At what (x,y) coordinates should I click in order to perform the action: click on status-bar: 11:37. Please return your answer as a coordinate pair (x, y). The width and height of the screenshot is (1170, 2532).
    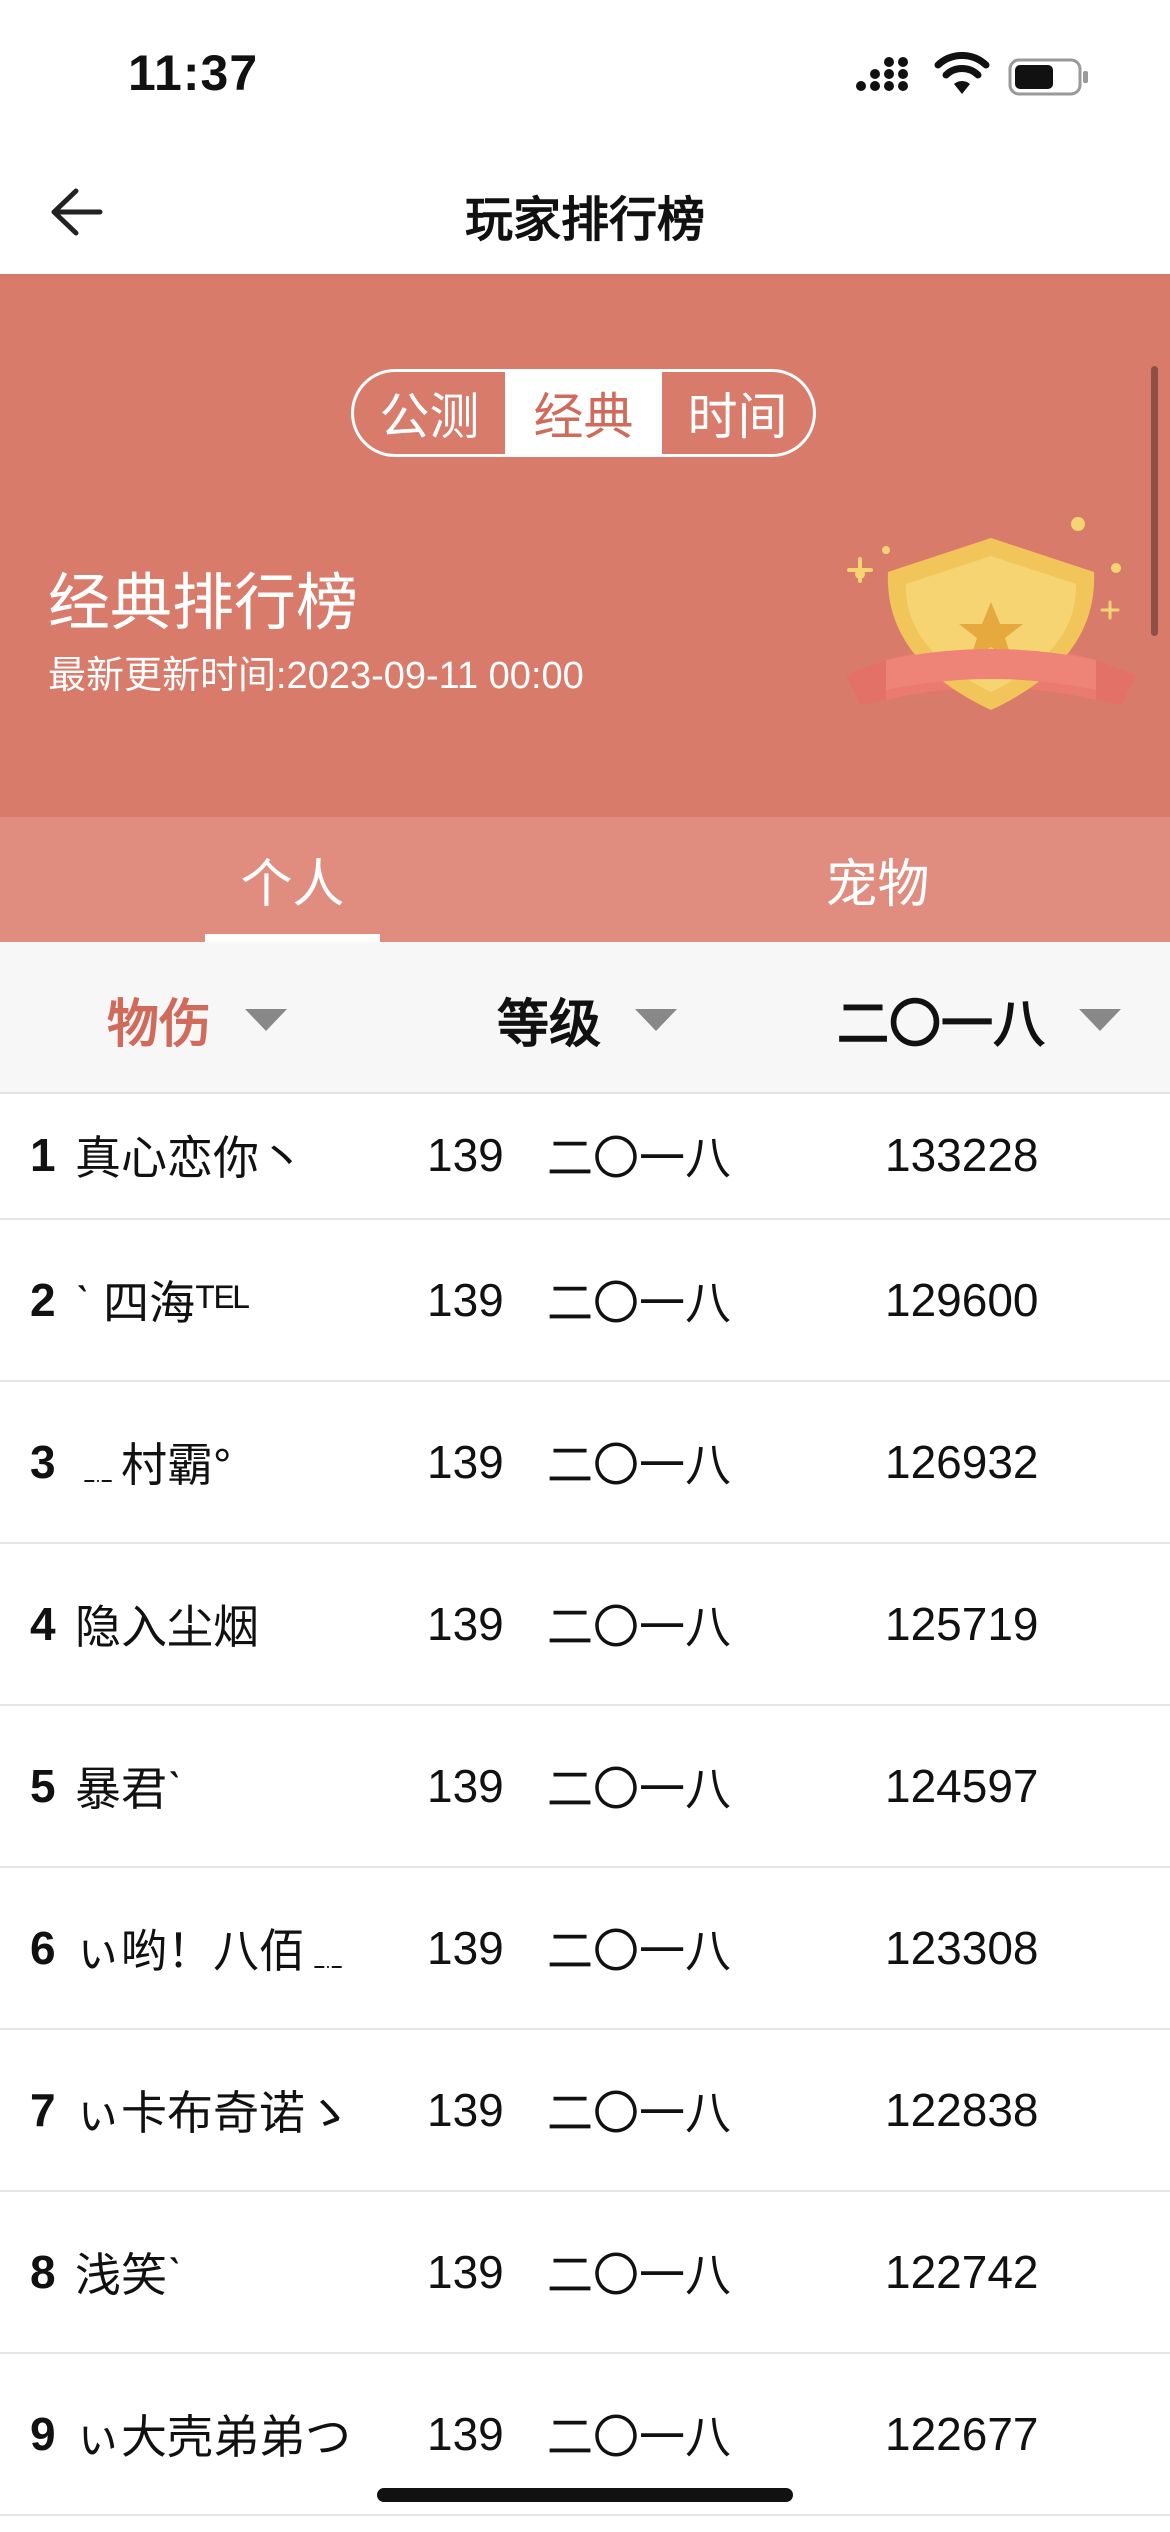
    Looking at the image, I should click on (585, 75).